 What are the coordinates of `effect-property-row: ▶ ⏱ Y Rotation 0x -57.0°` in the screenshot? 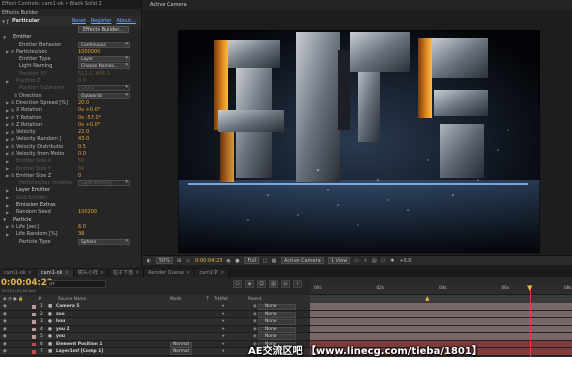 It's located at (70, 117).